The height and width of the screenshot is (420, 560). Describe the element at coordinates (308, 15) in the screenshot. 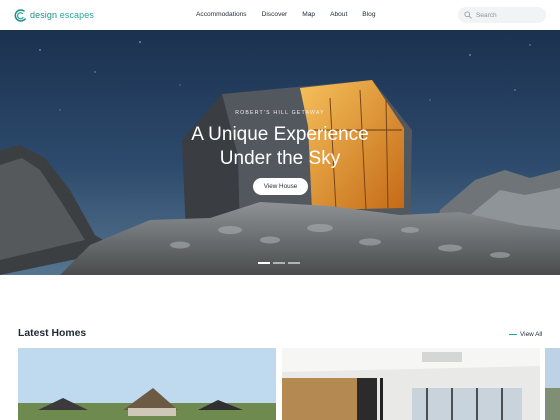

I see `nav-map: Map` at that location.